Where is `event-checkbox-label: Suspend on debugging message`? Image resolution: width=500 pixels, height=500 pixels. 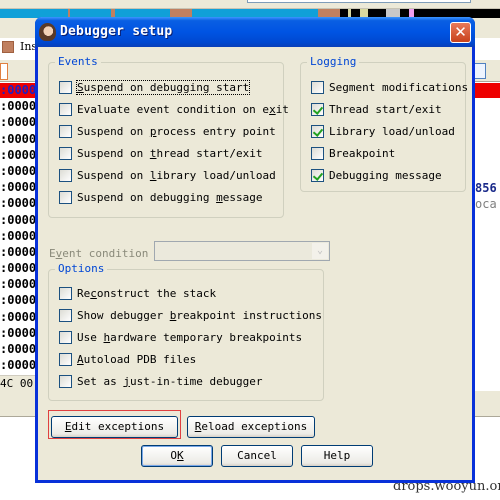
event-checkbox-label: Suspend on debugging message is located at coordinates (169, 197).